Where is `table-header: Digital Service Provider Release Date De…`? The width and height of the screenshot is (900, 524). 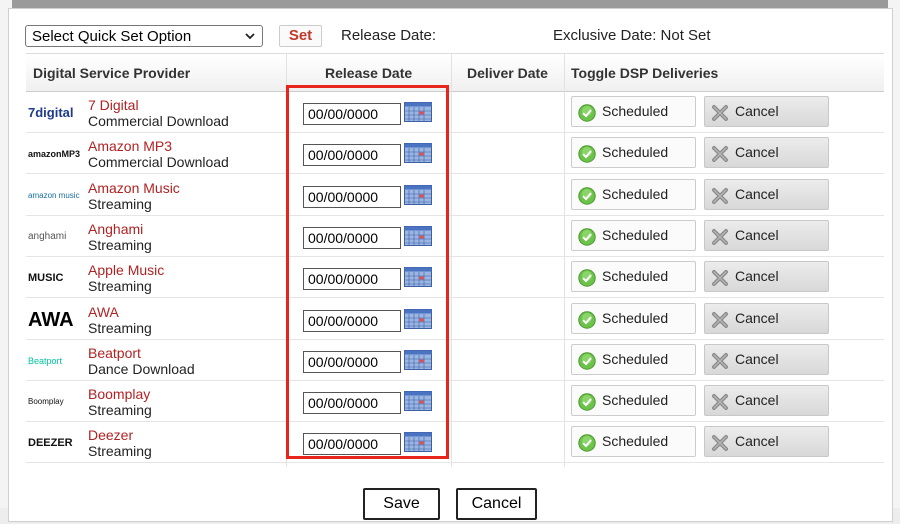 table-header: Digital Service Provider Release Date De… is located at coordinates (455, 73).